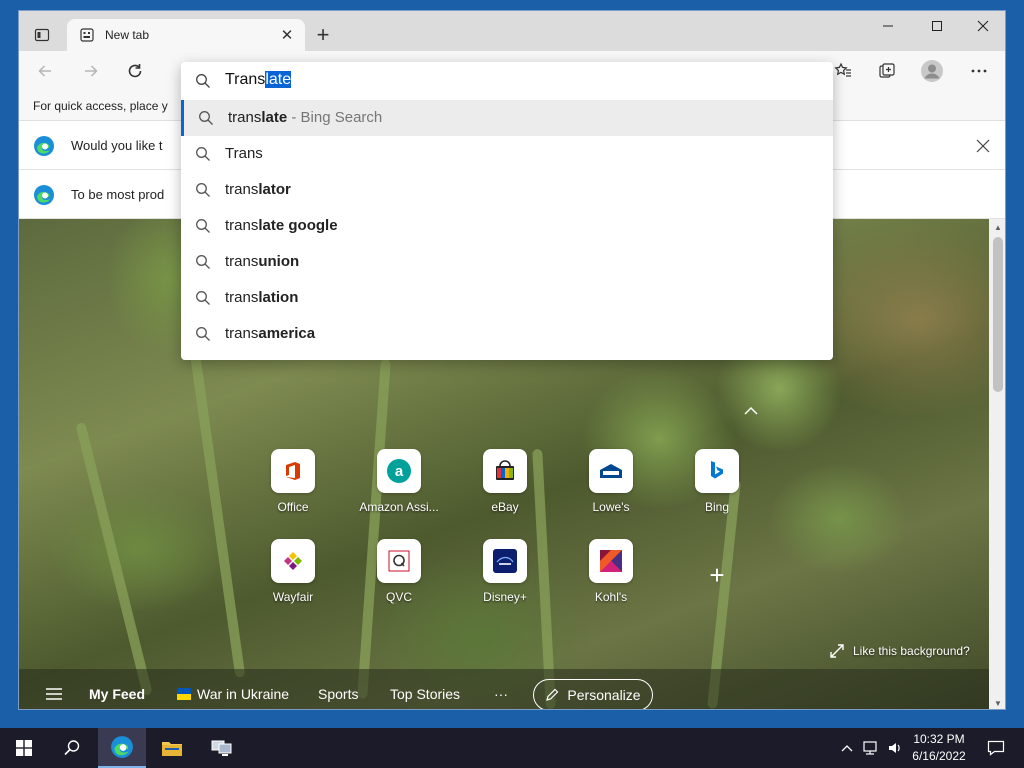  I want to click on taskbar-network-app, so click(222, 748).